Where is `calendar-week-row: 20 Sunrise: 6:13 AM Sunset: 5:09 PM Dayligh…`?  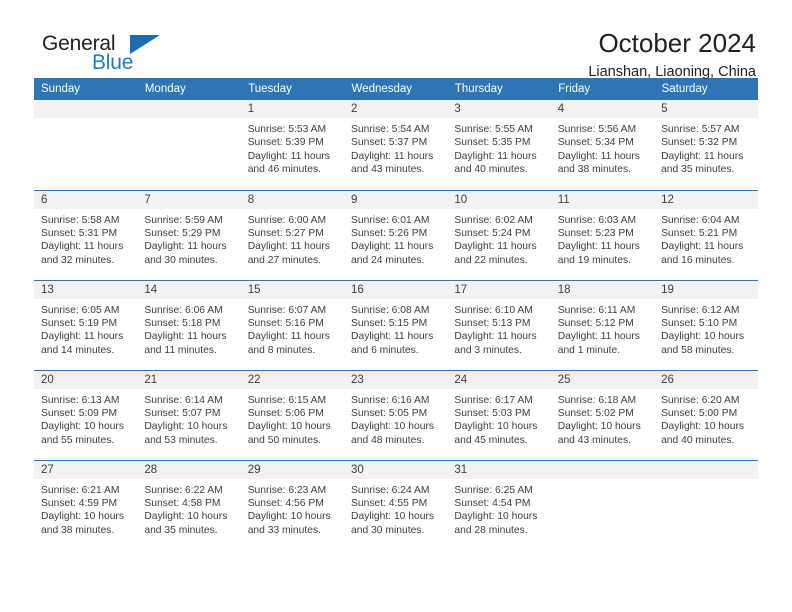
calendar-week-row: 20 Sunrise: 6:13 AM Sunset: 5:09 PM Dayligh… is located at coordinates (396, 414).